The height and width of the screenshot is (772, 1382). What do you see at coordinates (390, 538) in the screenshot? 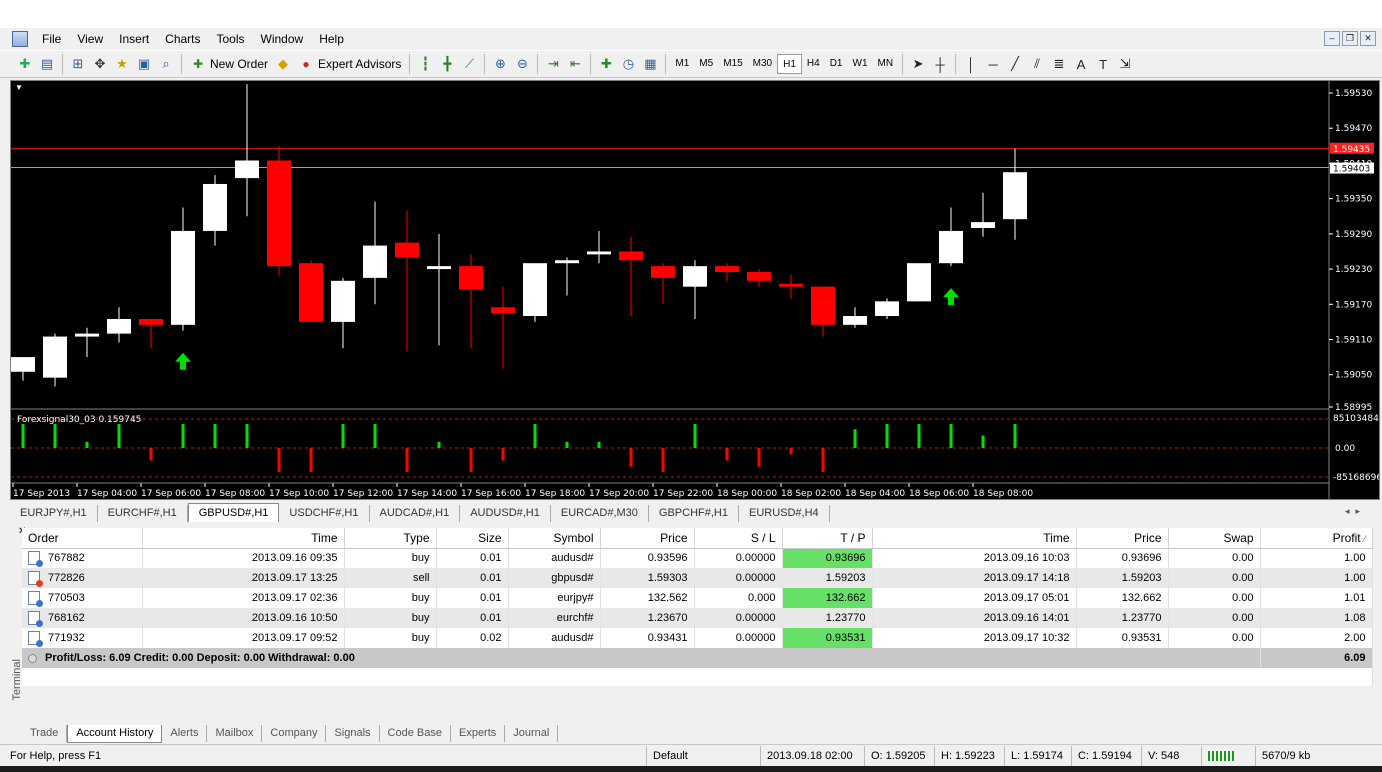
I see `col-type: Type` at bounding box center [390, 538].